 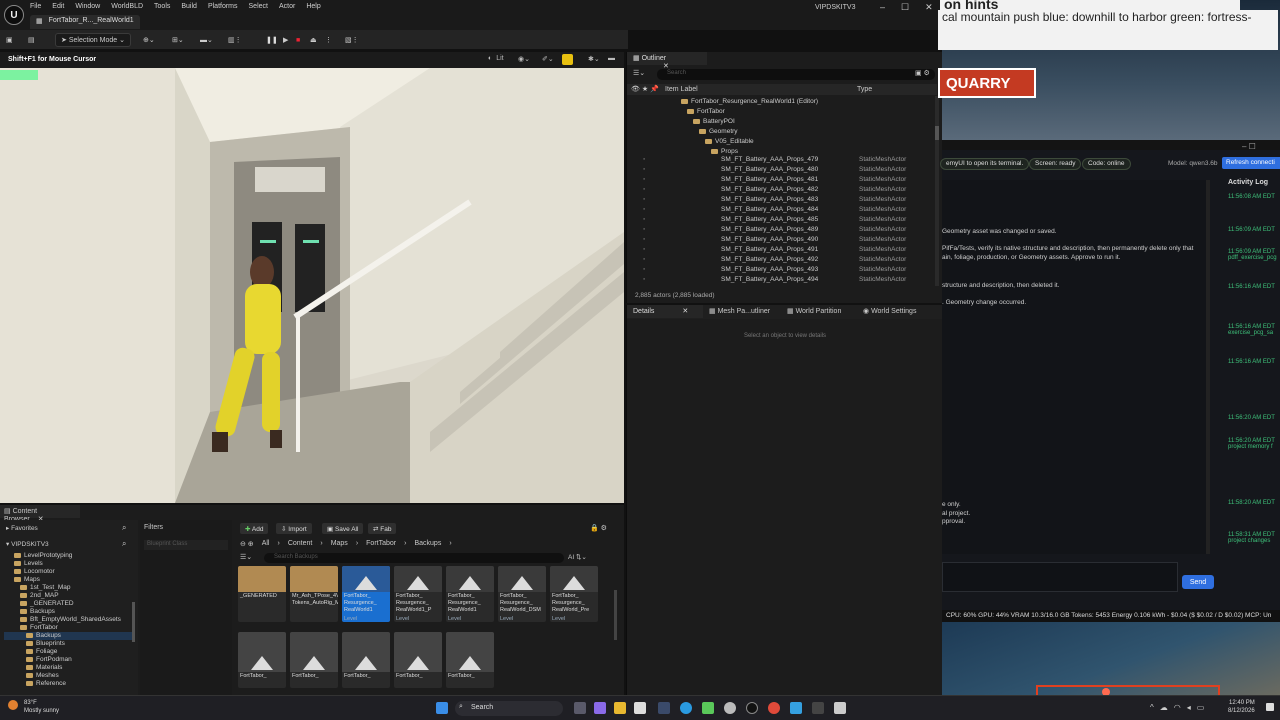 What do you see at coordinates (524, 59) in the screenshot?
I see `show-flags-icon: ◉⌄` at bounding box center [524, 59].